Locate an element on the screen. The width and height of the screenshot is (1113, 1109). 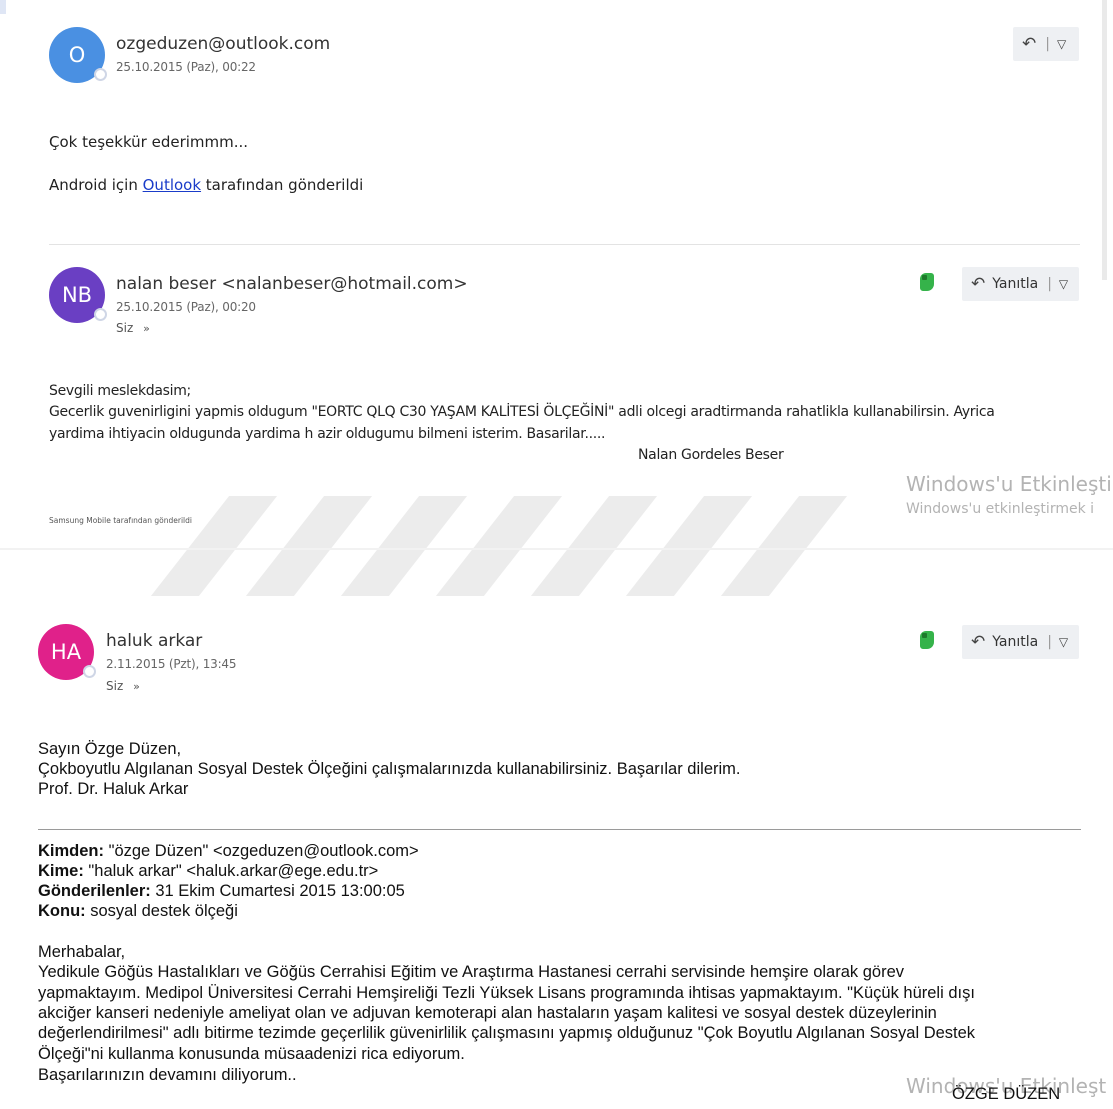
quoted-subject: Konu: sosyal destek ölçeği is located at coordinates (138, 911).